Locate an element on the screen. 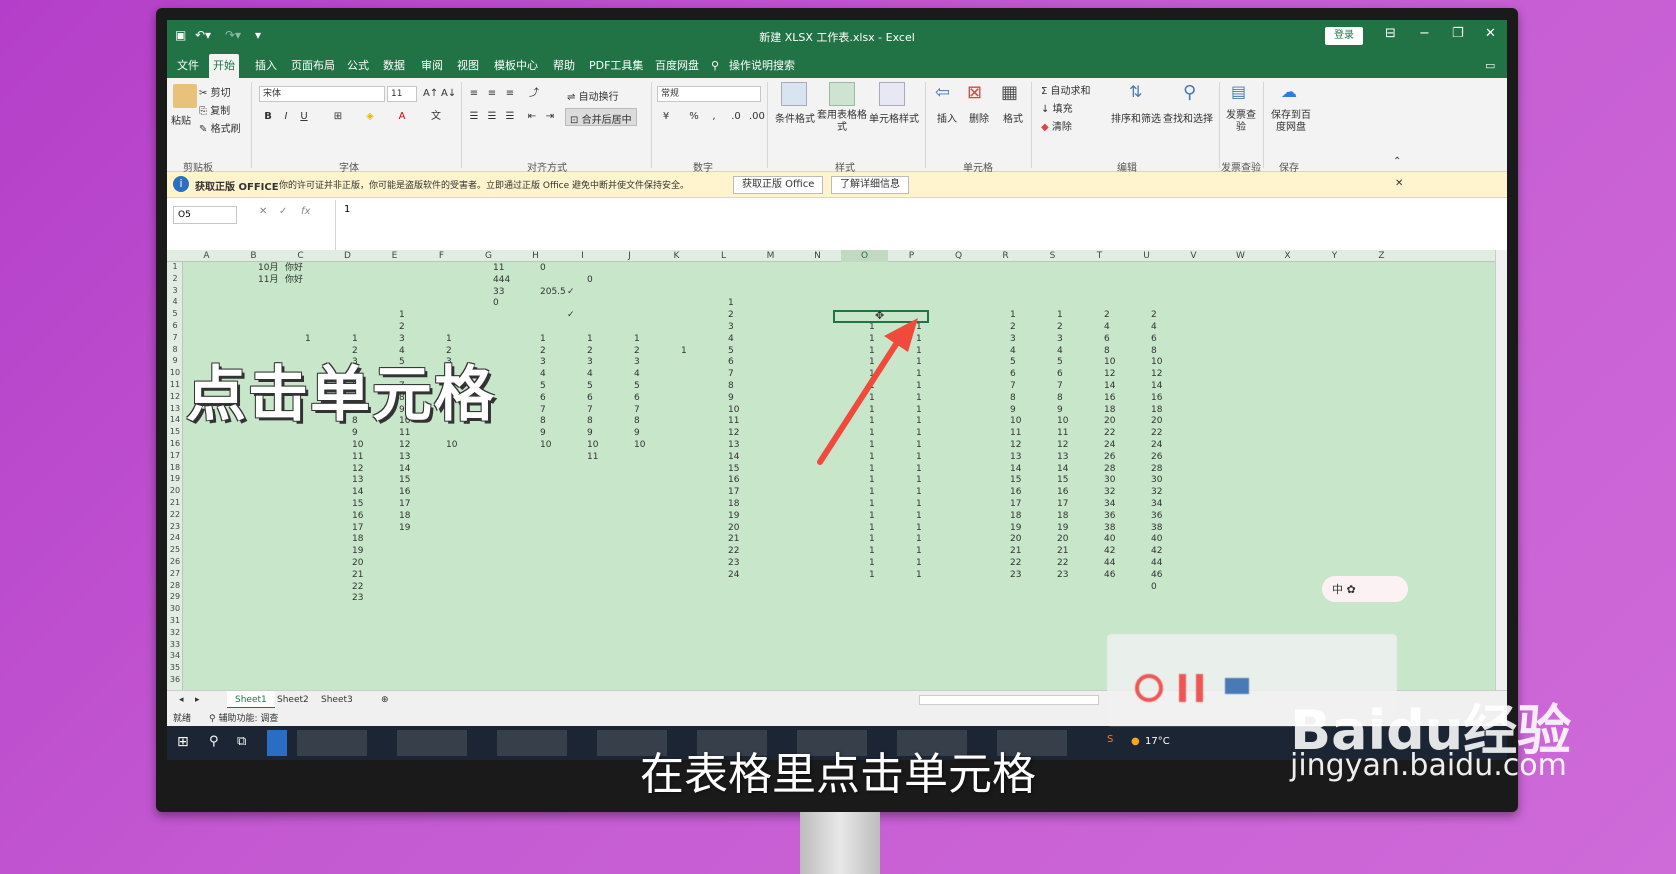  overlay-caption: 点击单元格 is located at coordinates (341, 395).